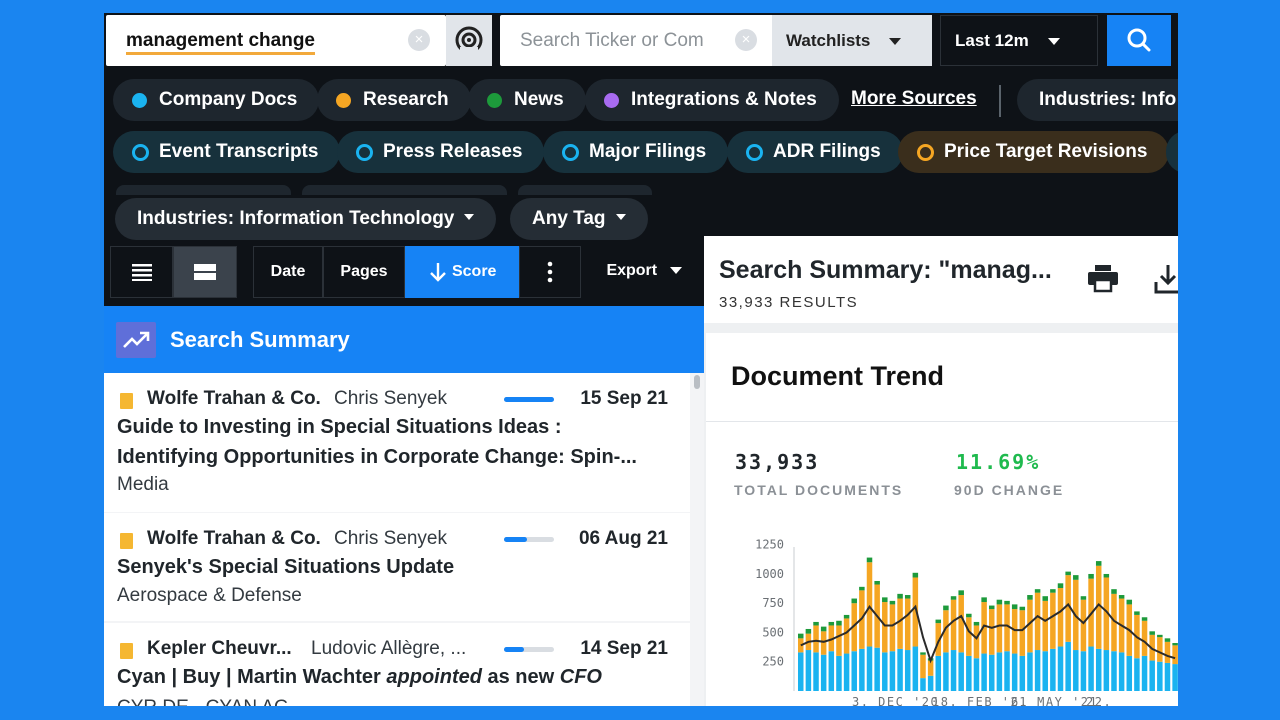 This screenshot has height=720, width=1280. What do you see at coordinates (390, 398) in the screenshot?
I see `result-author: Chris Senyek` at bounding box center [390, 398].